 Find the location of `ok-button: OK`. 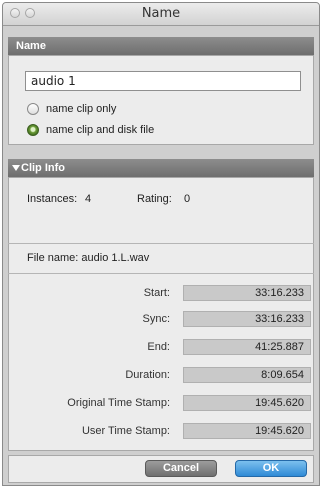

ok-button: OK is located at coordinates (271, 468).